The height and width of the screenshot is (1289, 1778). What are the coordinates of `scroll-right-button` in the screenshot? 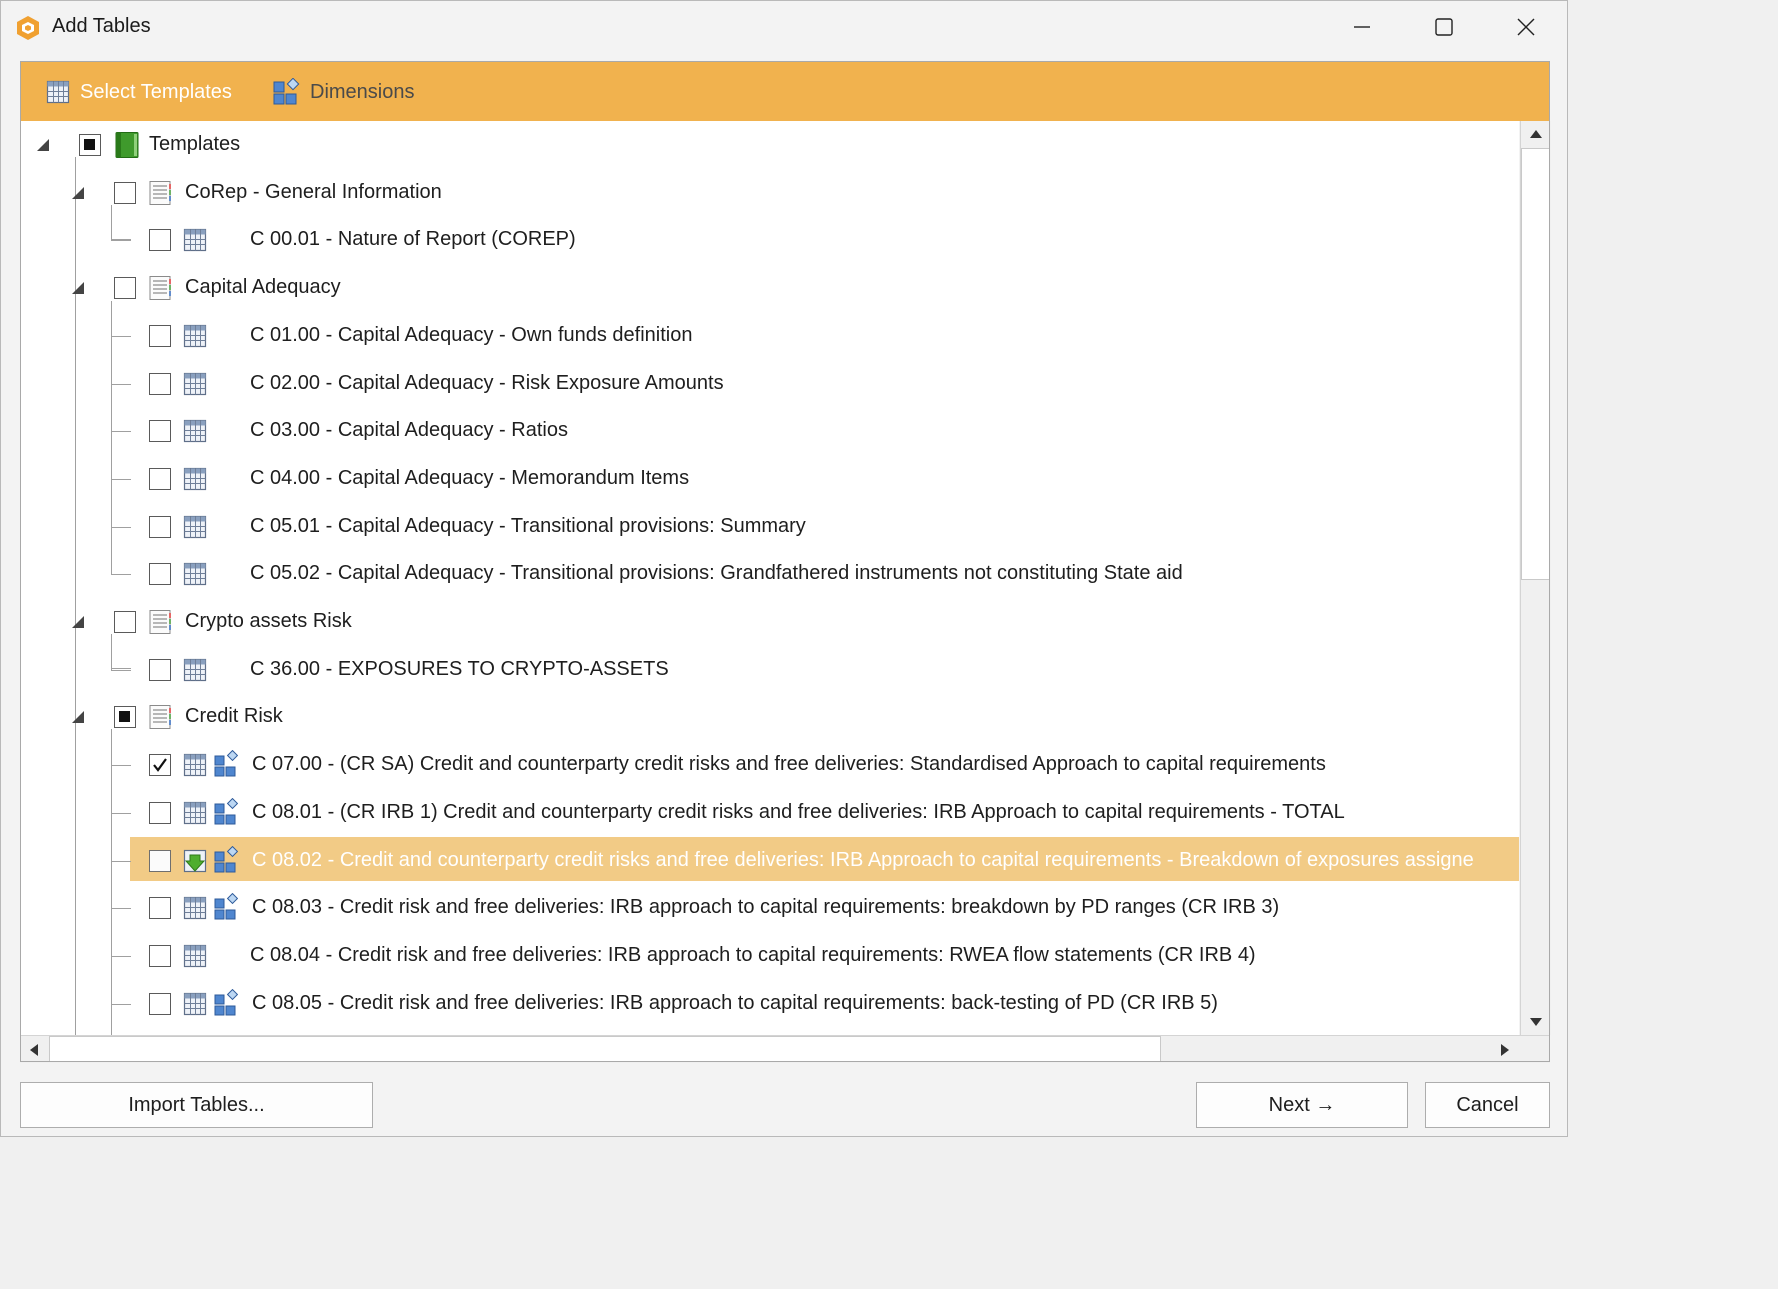 It's located at (1505, 1049).